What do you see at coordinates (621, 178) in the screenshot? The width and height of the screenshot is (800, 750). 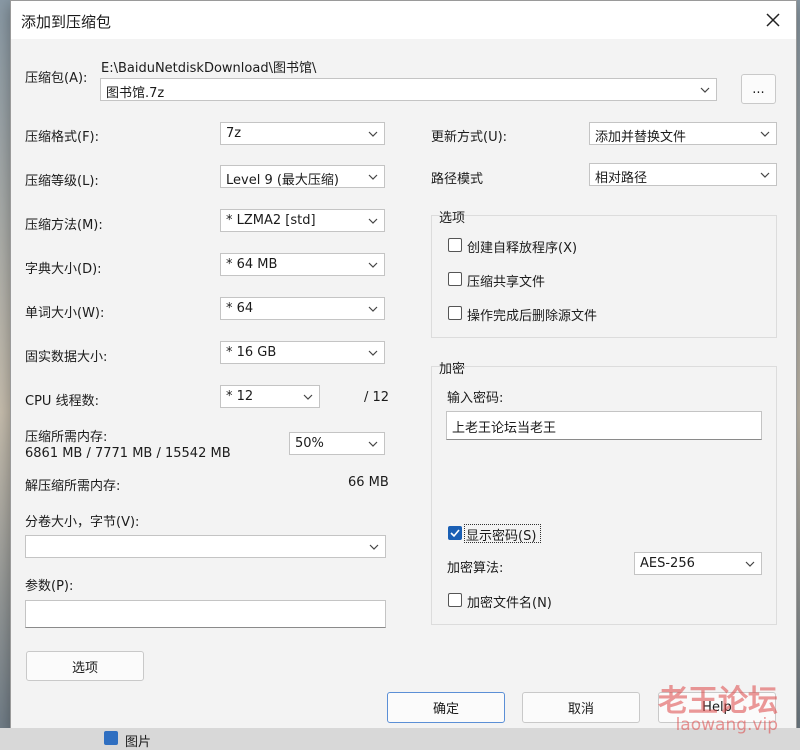 I see `pathmode-value: 相对路径` at bounding box center [621, 178].